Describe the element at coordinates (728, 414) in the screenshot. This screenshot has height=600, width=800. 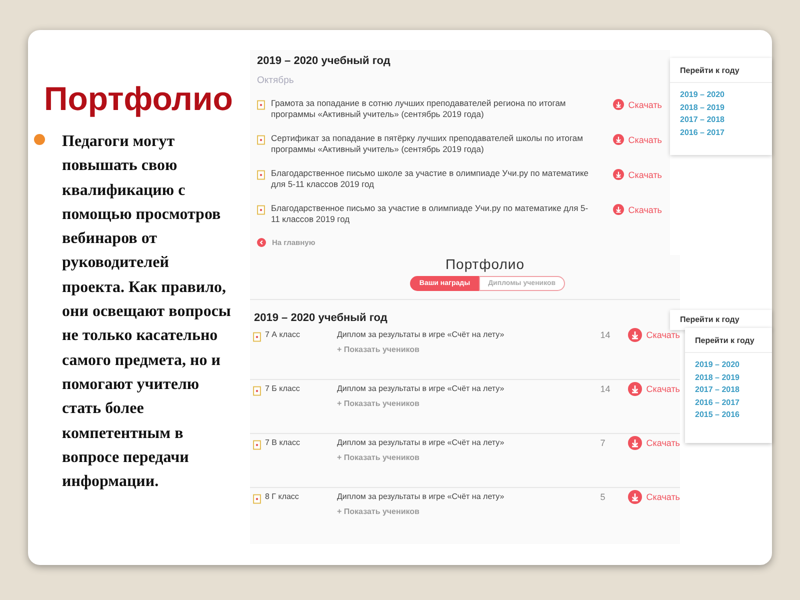
I see `year-link: 2015 – 2016` at that location.